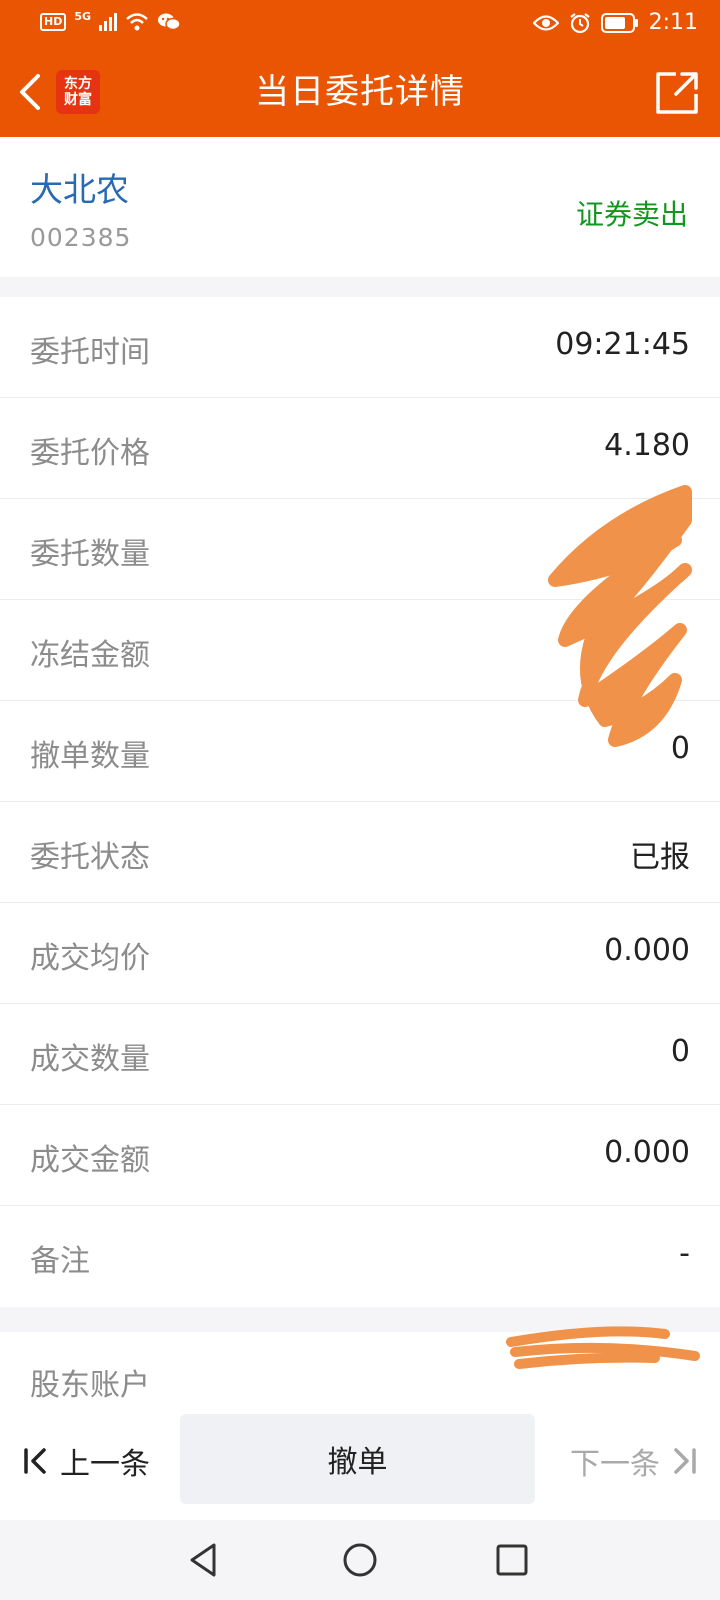  Describe the element at coordinates (90, 857) in the screenshot. I see `detail-label: 委托状态` at that location.